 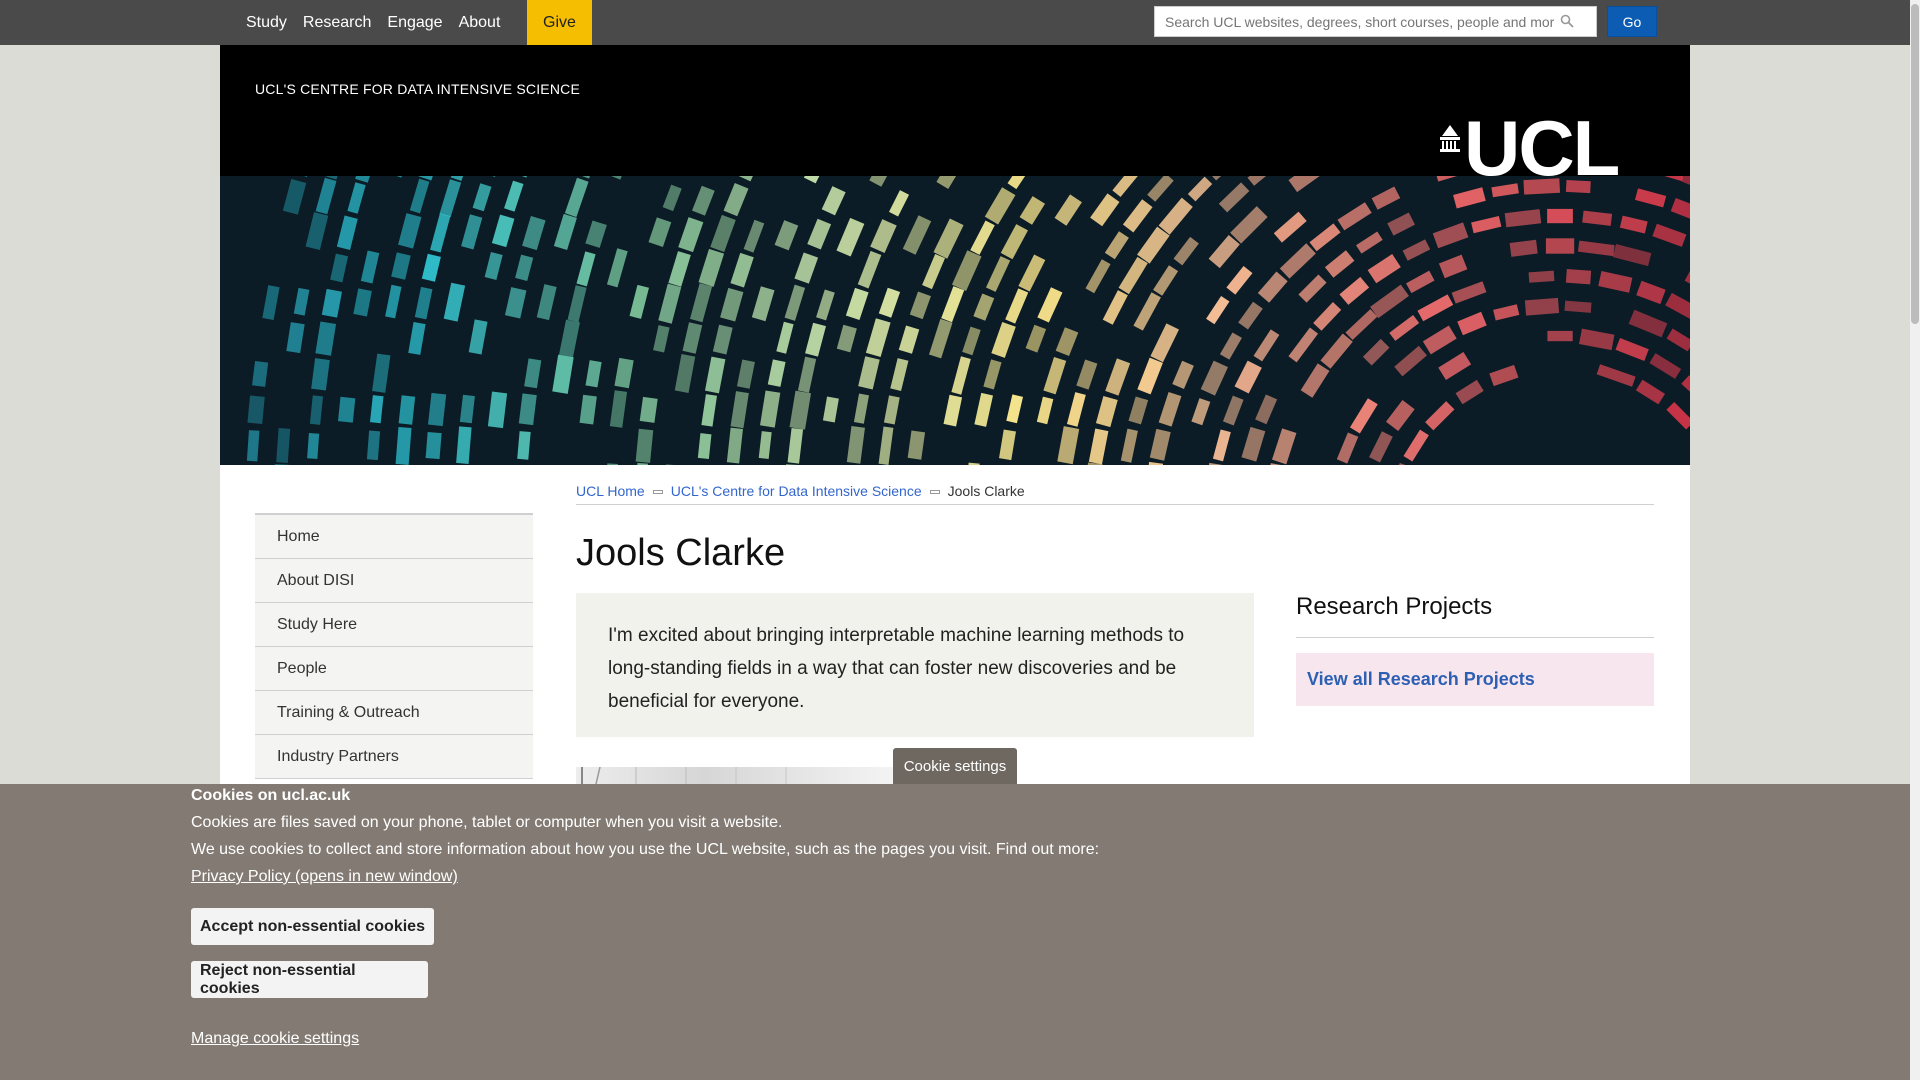 What do you see at coordinates (394, 713) in the screenshot?
I see `left-nav-training-outreach: Training & Outreach` at bounding box center [394, 713].